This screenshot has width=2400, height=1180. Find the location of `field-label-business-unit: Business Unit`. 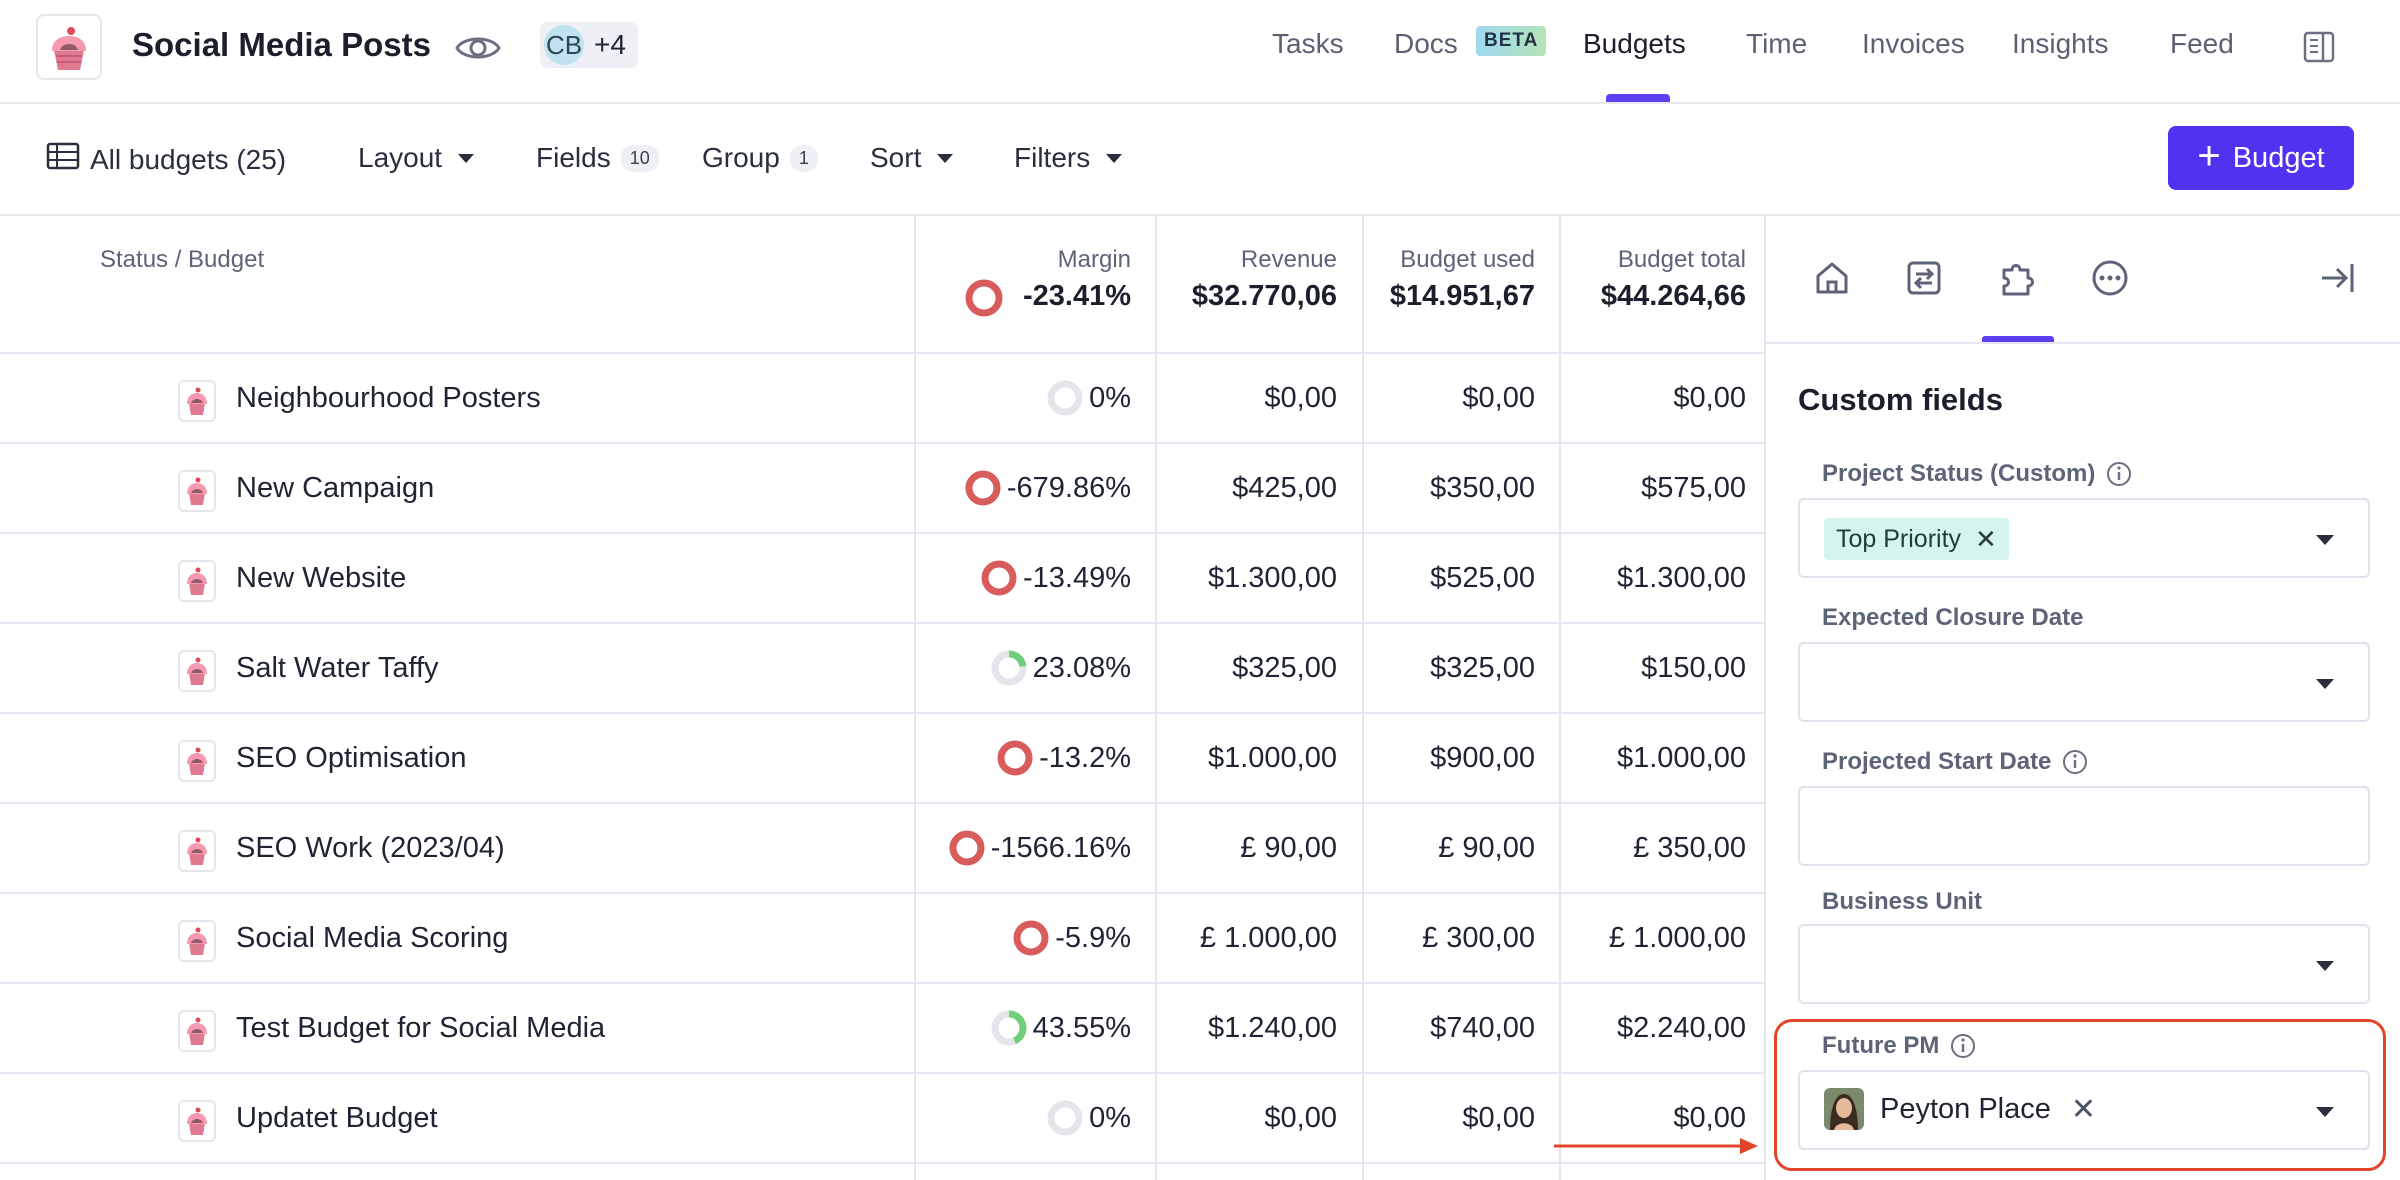

field-label-business-unit: Business Unit is located at coordinates (1902, 902).